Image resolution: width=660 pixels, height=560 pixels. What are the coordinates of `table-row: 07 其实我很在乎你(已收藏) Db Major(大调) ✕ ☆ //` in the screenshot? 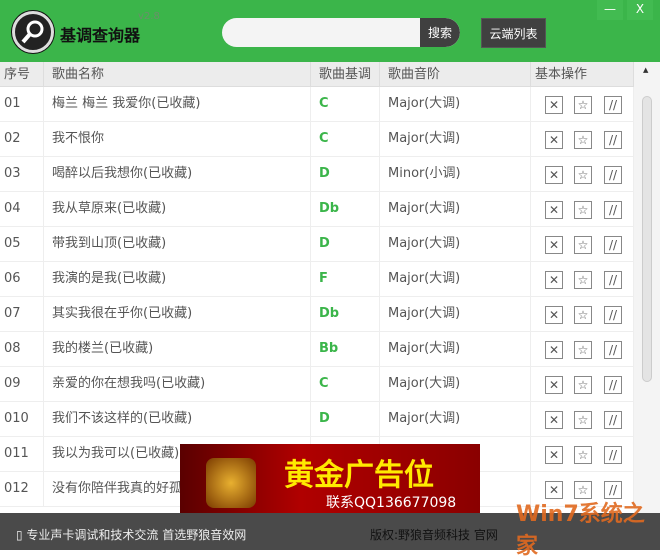 It's located at (317, 314).